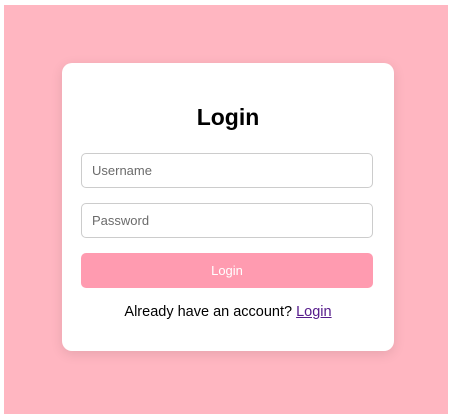  Describe the element at coordinates (227, 170) in the screenshot. I see `username-input` at that location.